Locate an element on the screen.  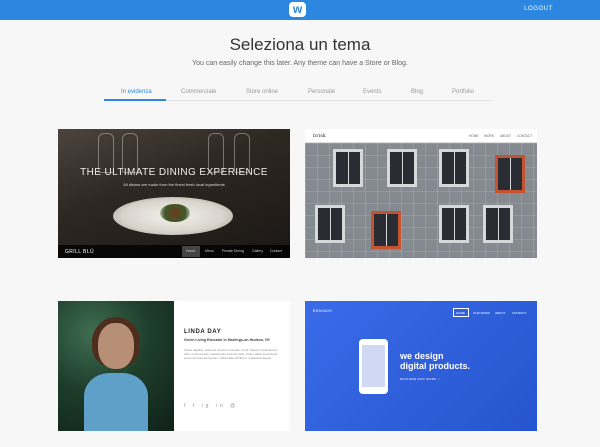
theme-brand: GRILL BLÜ is located at coordinates (79, 252).